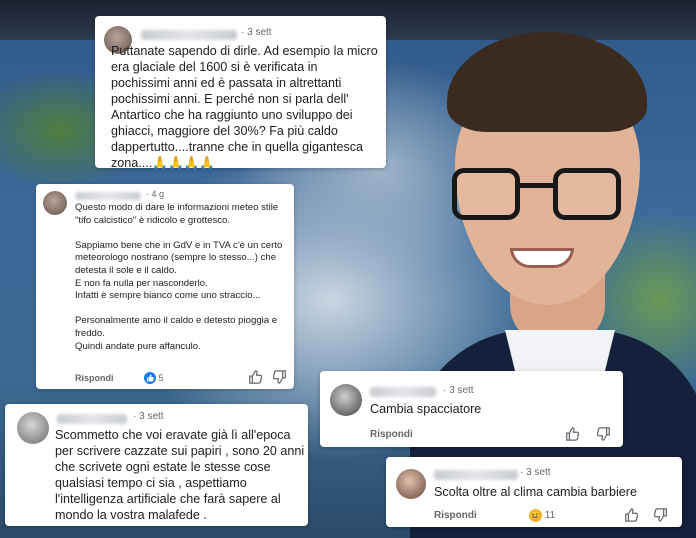 This screenshot has height=538, width=696. I want to click on presenter-hair, so click(547, 82).